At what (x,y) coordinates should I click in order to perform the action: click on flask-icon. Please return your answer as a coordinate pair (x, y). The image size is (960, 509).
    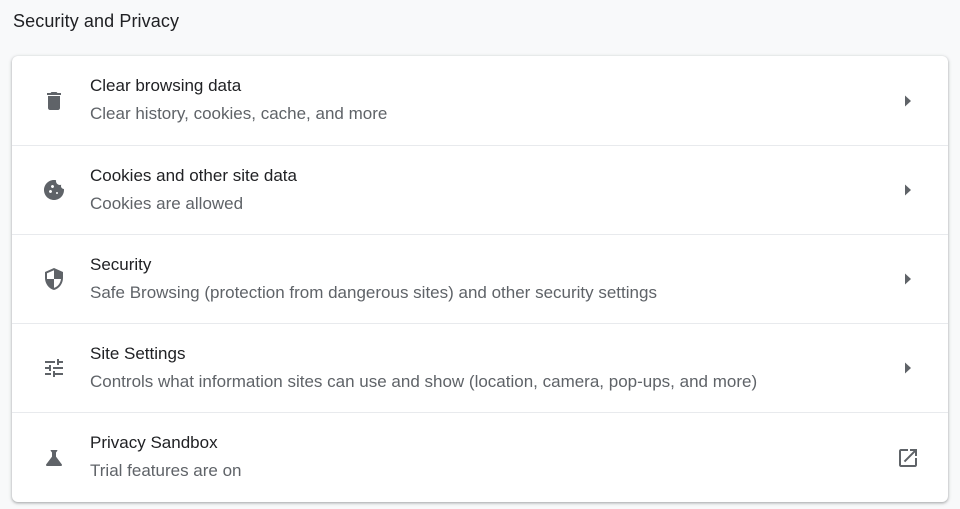
    Looking at the image, I should click on (54, 458).